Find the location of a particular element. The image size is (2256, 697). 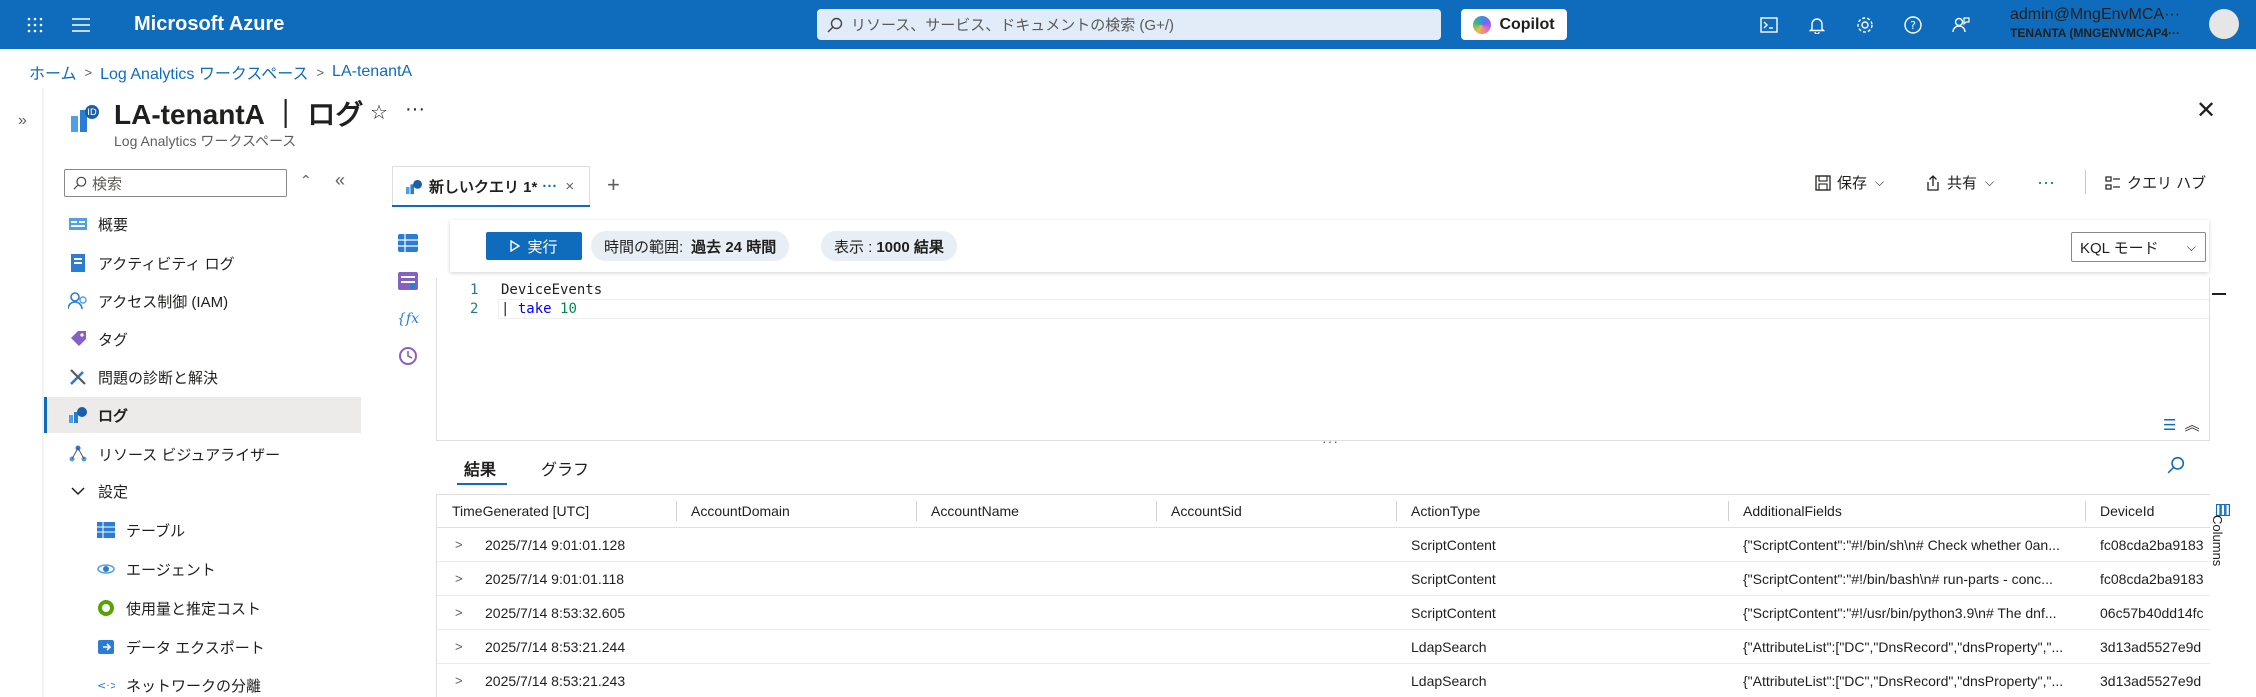

nav-item-resource-visualizer: リソース ビジュアライザー is located at coordinates (202, 454).